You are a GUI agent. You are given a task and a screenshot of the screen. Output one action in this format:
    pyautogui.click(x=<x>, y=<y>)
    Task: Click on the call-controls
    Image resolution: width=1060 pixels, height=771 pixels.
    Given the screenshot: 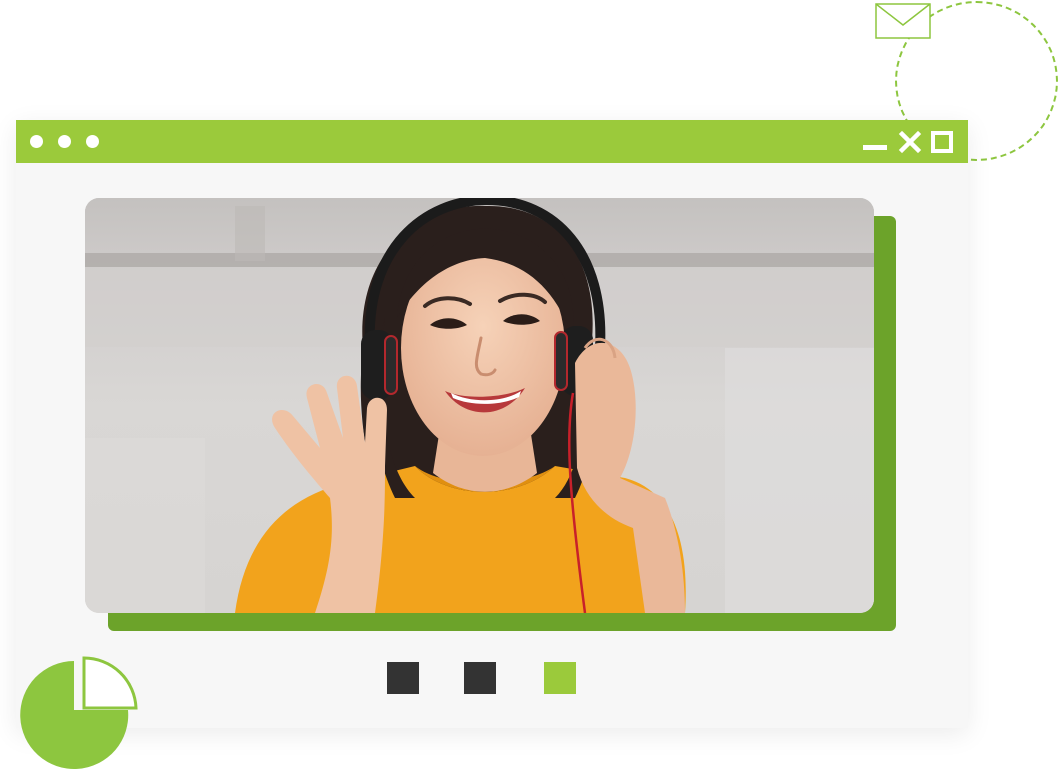 What is the action you would take?
    pyautogui.click(x=492, y=678)
    